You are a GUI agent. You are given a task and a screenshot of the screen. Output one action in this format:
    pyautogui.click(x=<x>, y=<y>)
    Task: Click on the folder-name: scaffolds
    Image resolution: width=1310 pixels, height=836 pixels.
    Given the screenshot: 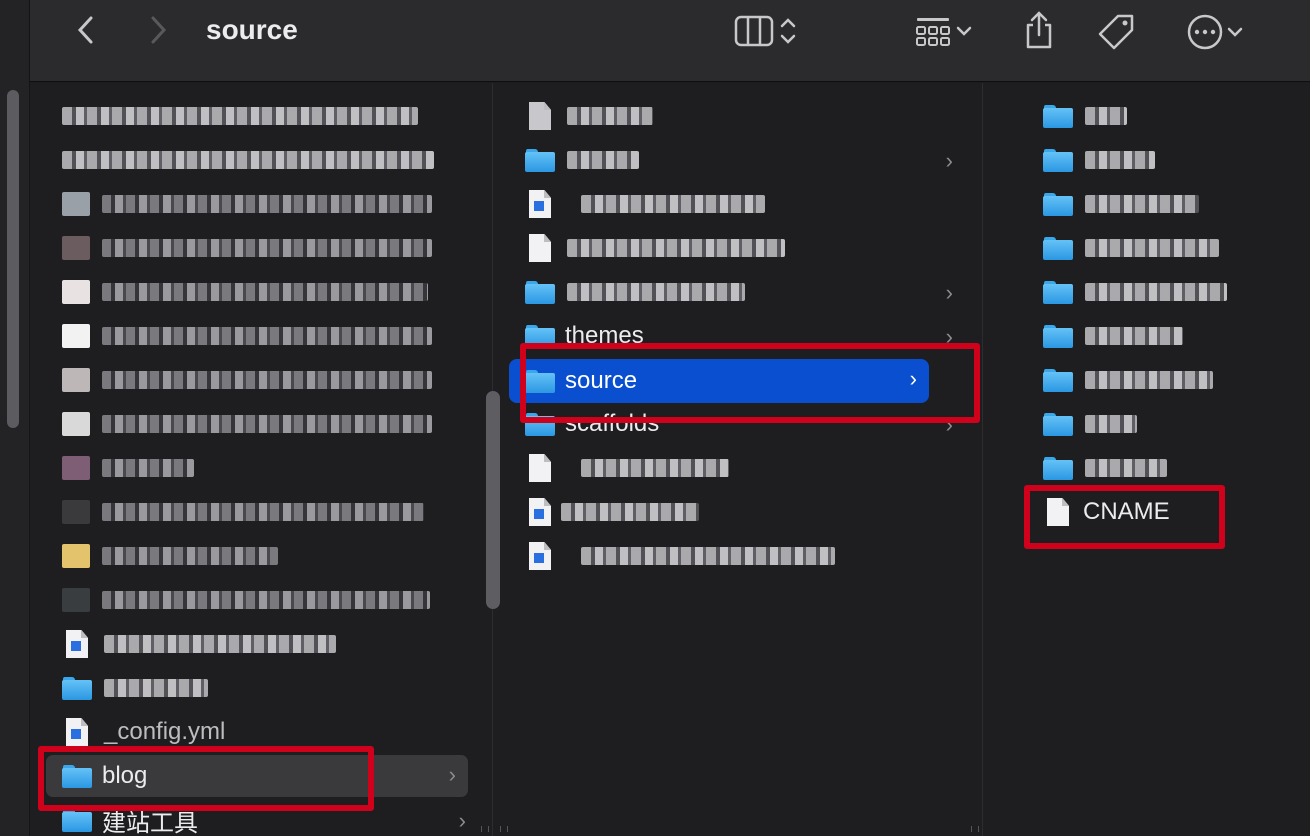 What is the action you would take?
    pyautogui.click(x=612, y=423)
    